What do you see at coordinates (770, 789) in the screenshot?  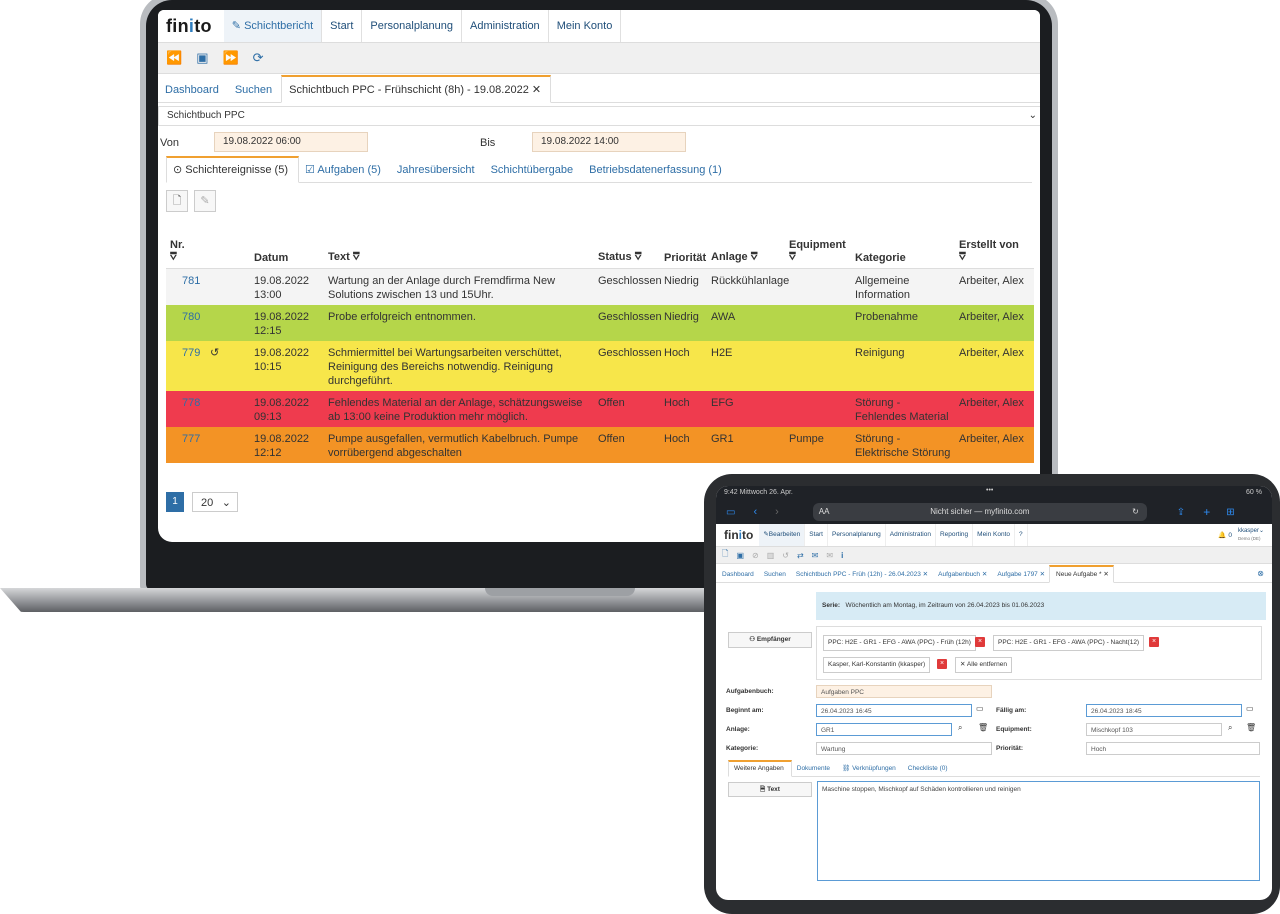 I see `text-button: 🗎 Text` at bounding box center [770, 789].